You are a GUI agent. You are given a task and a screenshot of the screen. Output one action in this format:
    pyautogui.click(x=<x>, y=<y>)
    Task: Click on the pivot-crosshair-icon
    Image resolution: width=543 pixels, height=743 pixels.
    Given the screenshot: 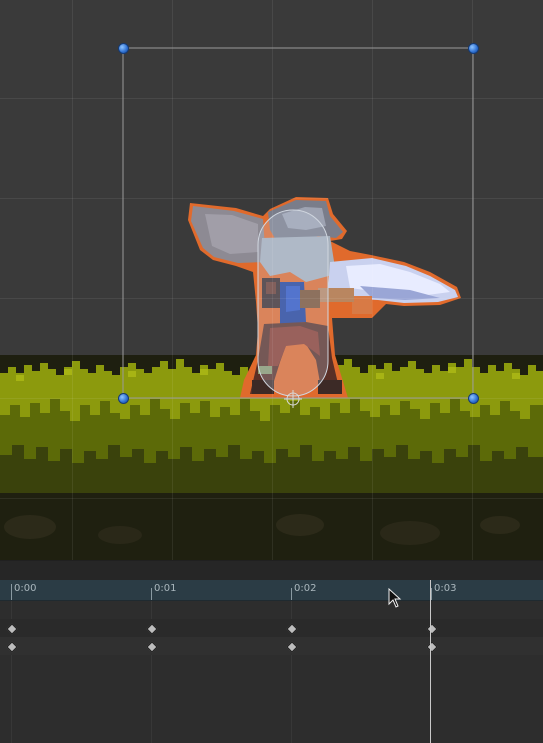 What is the action you would take?
    pyautogui.click(x=293, y=399)
    